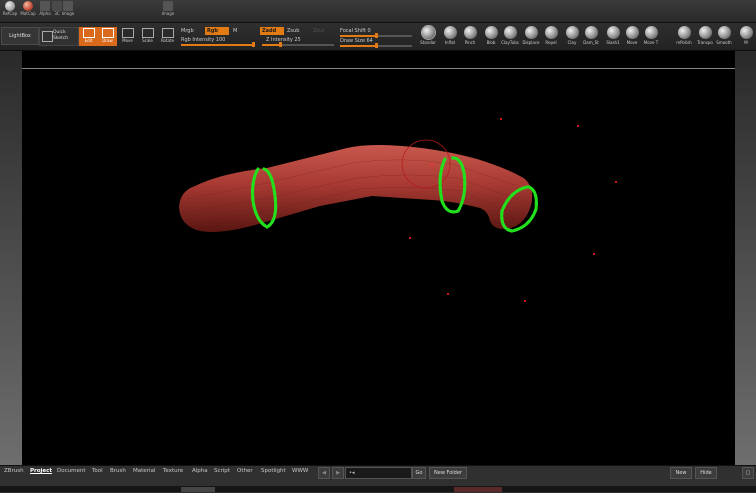 Image resolution: width=756 pixels, height=493 pixels. What do you see at coordinates (491, 42) in the screenshot?
I see `brush-label: Blob` at bounding box center [491, 42].